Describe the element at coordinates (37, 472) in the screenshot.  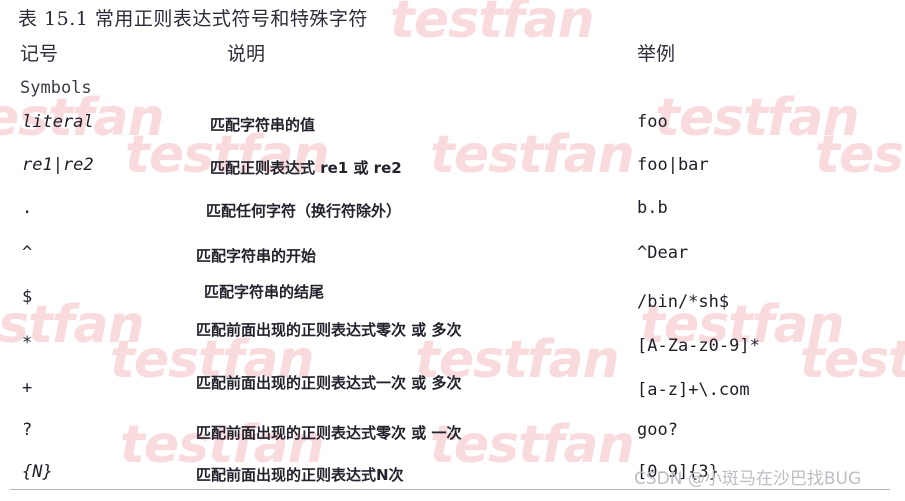
I see `table-row-symbol: {N}` at that location.